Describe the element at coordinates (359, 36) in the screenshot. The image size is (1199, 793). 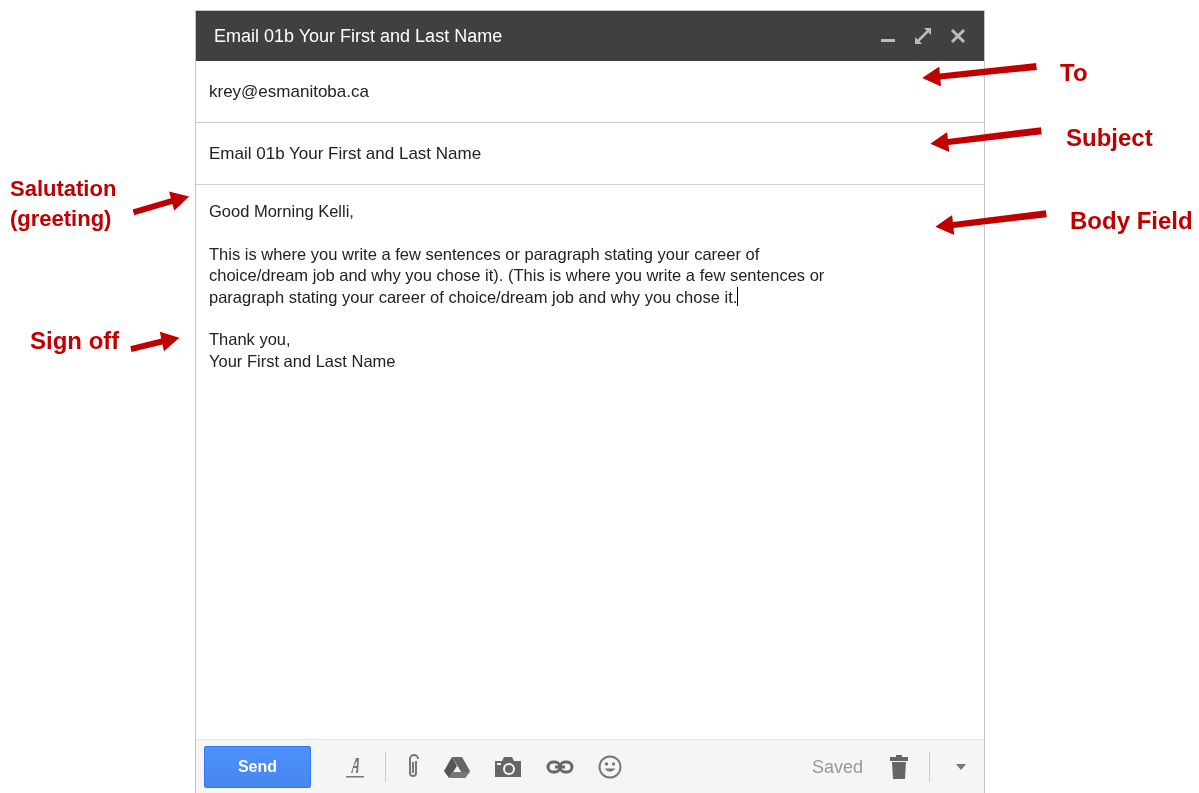
I see `window-title: Email 01b Your First and Last Name` at that location.